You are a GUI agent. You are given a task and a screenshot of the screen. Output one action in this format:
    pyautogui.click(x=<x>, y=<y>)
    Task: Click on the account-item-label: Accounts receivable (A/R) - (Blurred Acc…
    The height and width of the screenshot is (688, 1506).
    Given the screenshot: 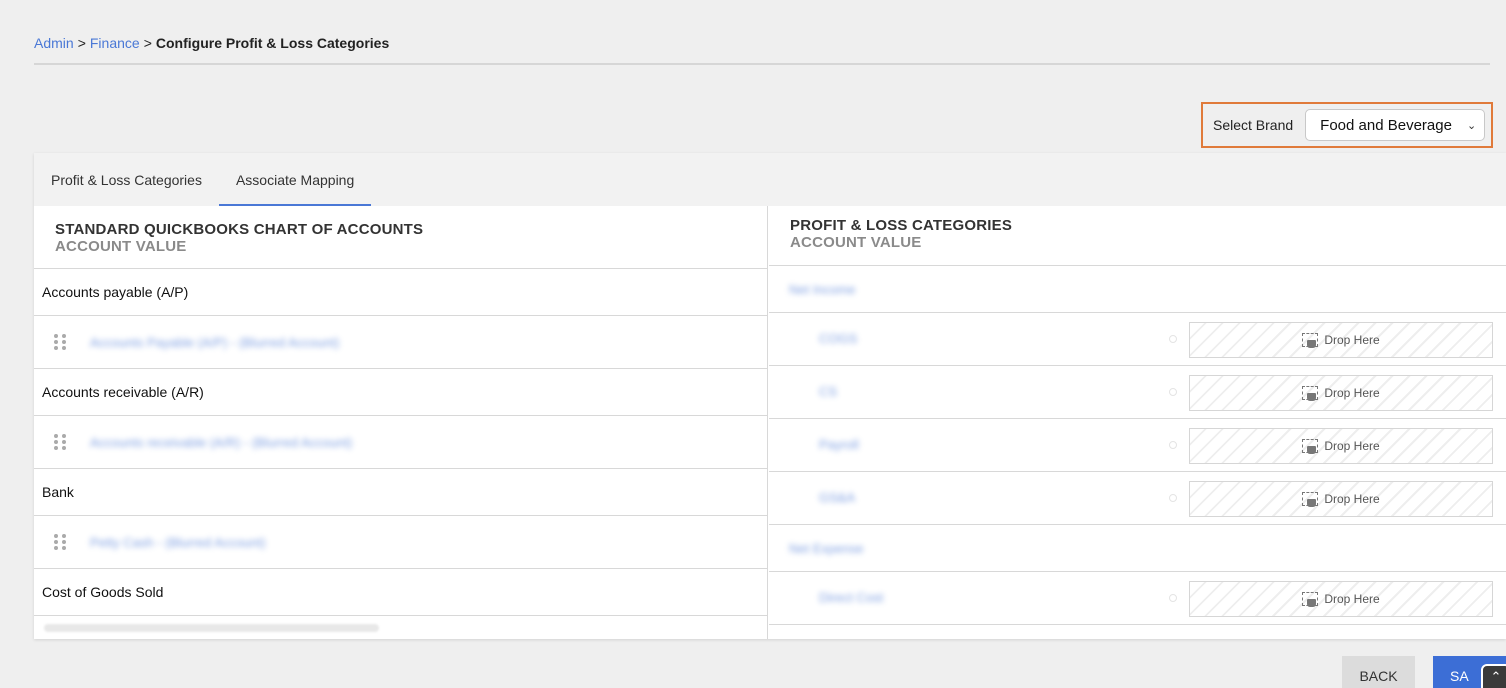 What is the action you would take?
    pyautogui.click(x=221, y=442)
    